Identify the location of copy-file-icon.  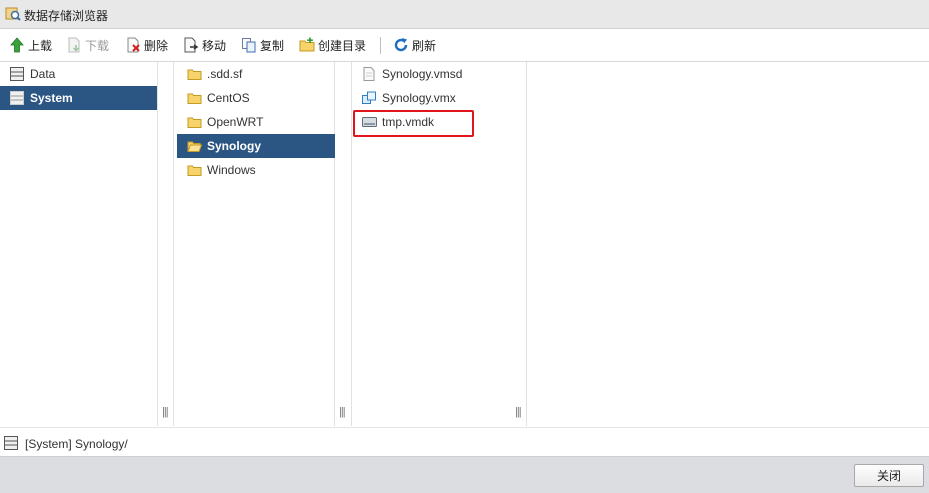
(249, 45).